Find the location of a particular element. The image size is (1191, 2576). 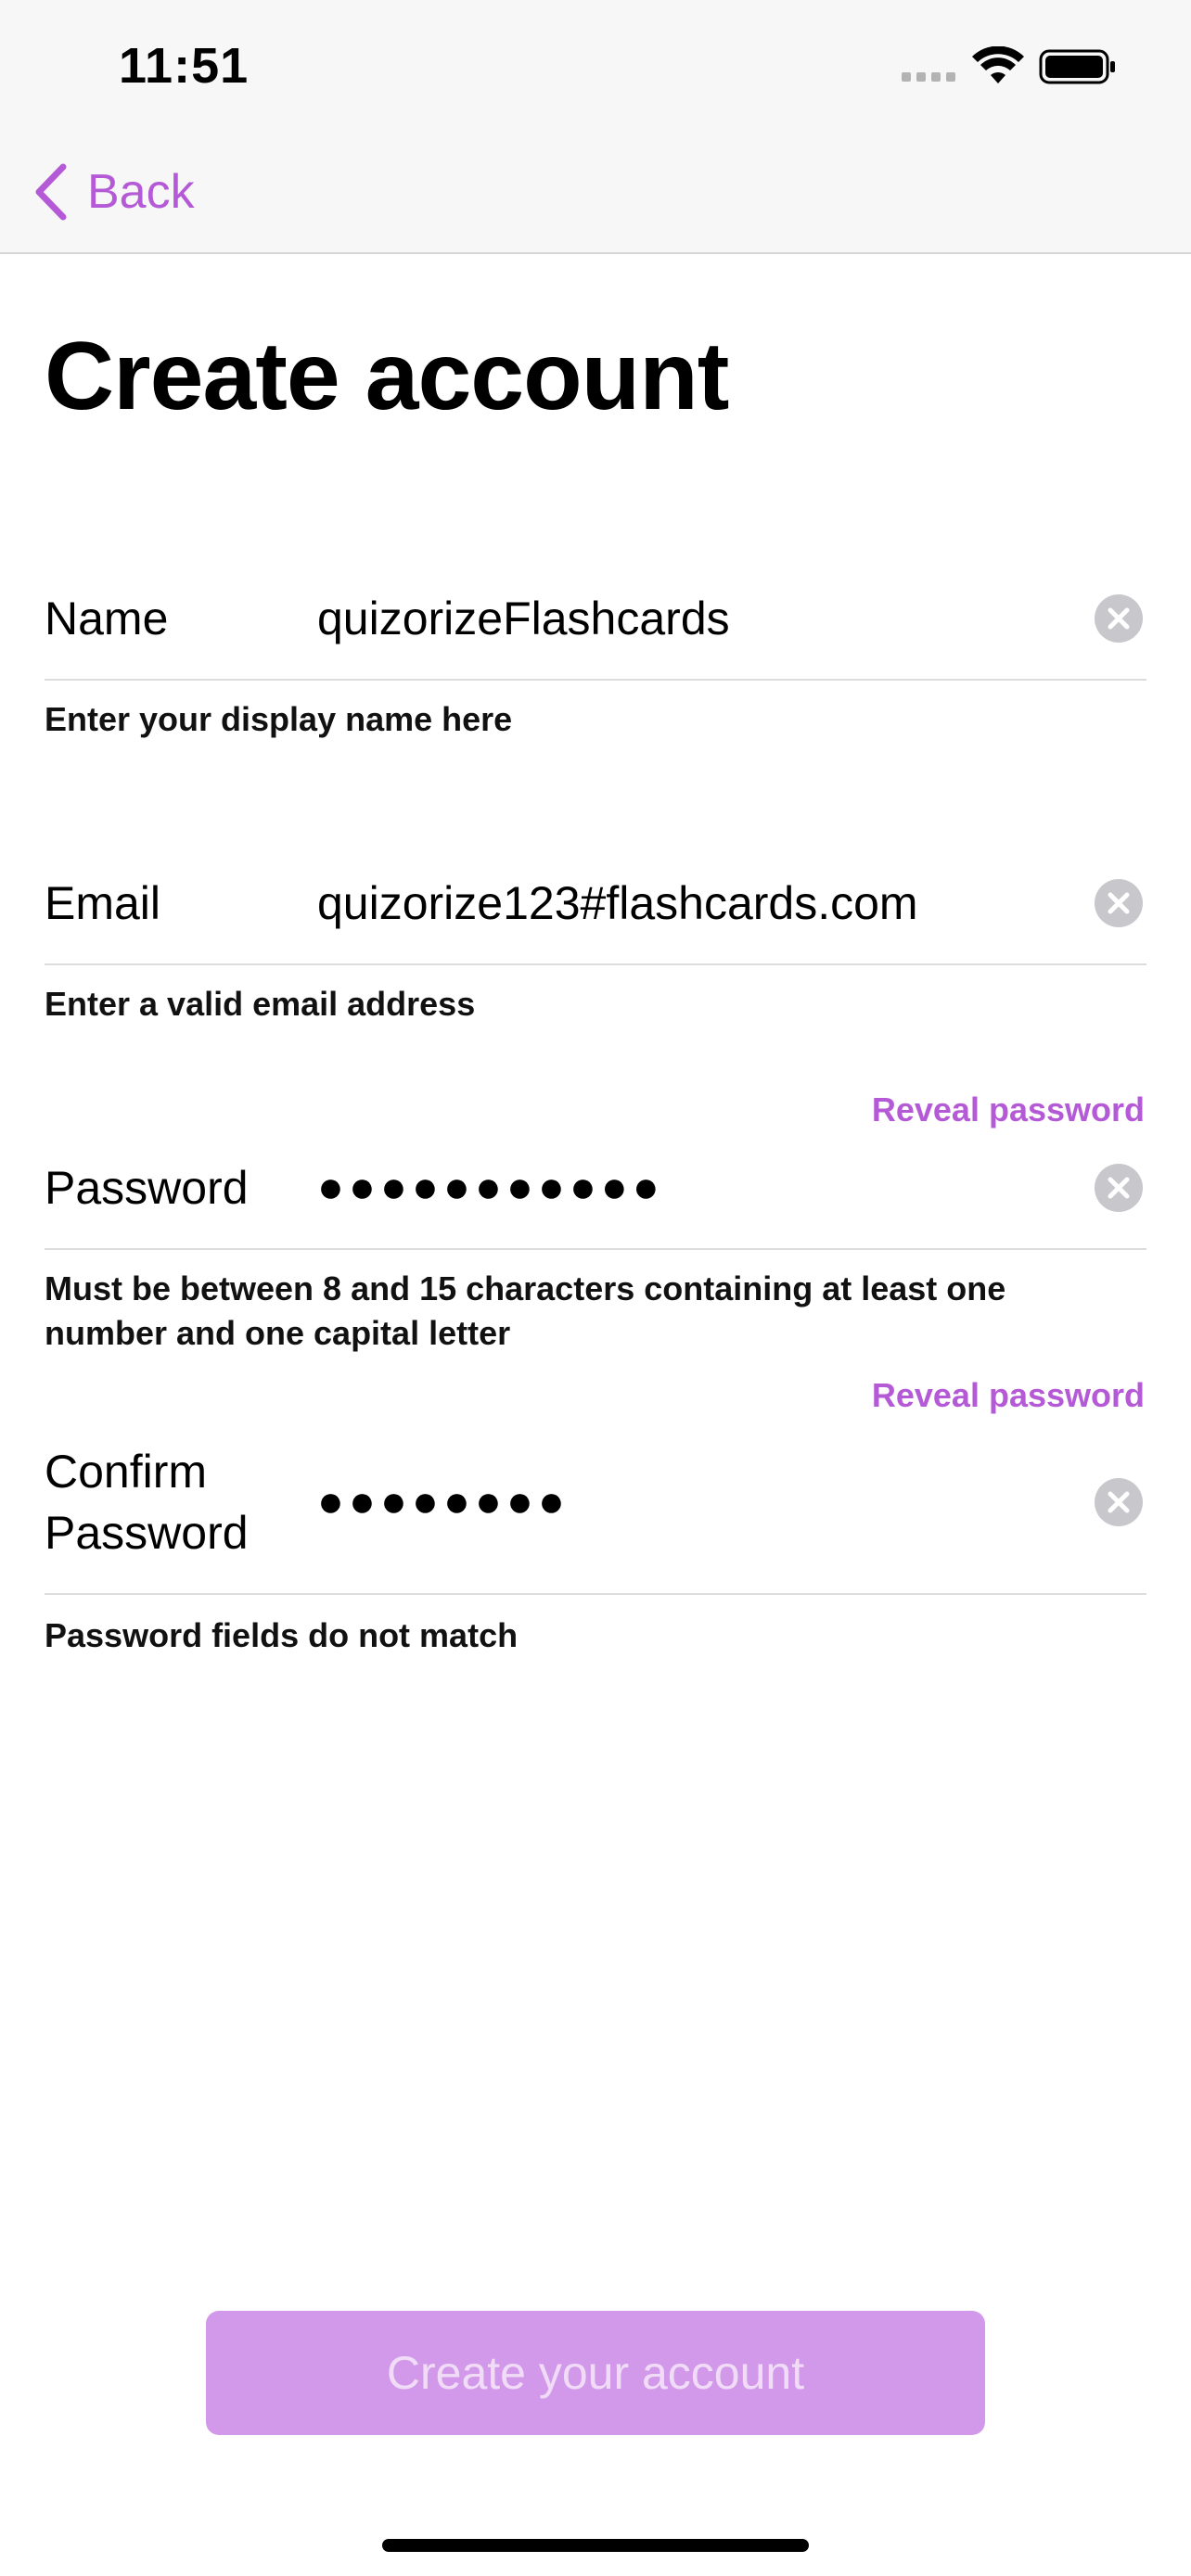

back-button: Back is located at coordinates (114, 192).